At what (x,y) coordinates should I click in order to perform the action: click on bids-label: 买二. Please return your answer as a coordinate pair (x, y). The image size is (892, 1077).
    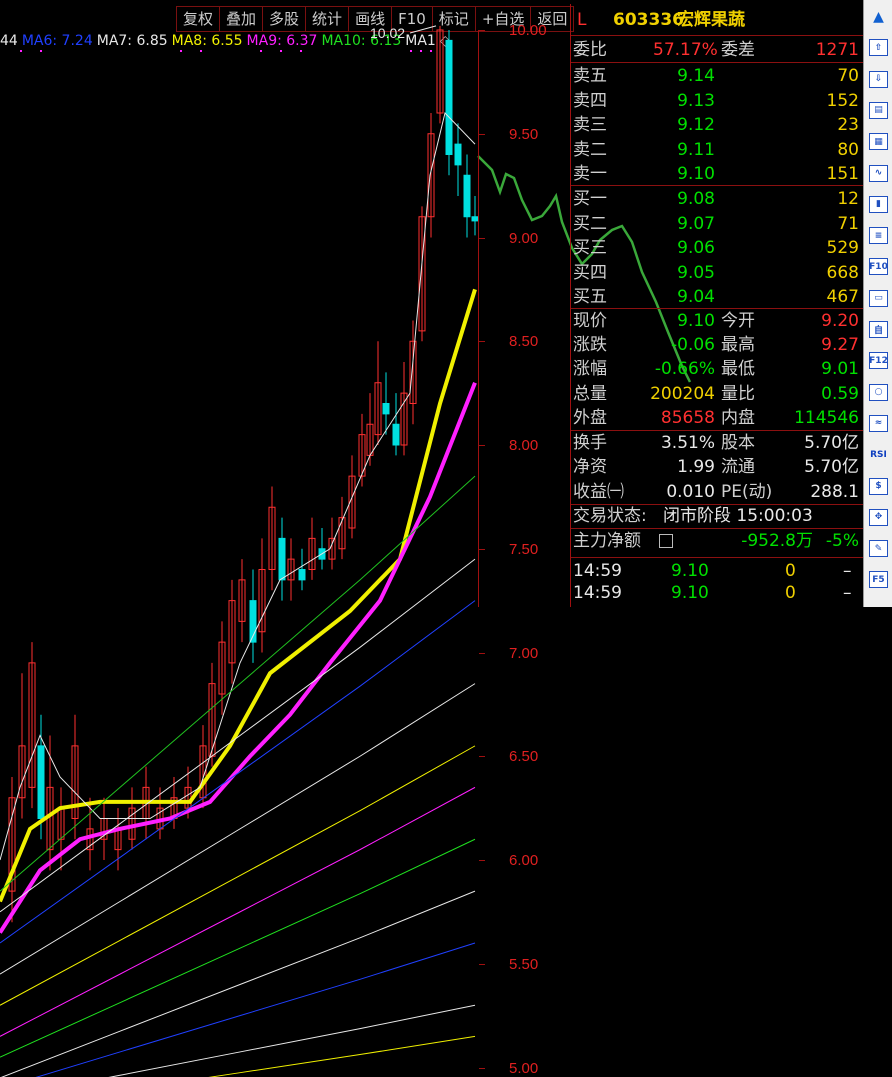
    Looking at the image, I should click on (590, 223).